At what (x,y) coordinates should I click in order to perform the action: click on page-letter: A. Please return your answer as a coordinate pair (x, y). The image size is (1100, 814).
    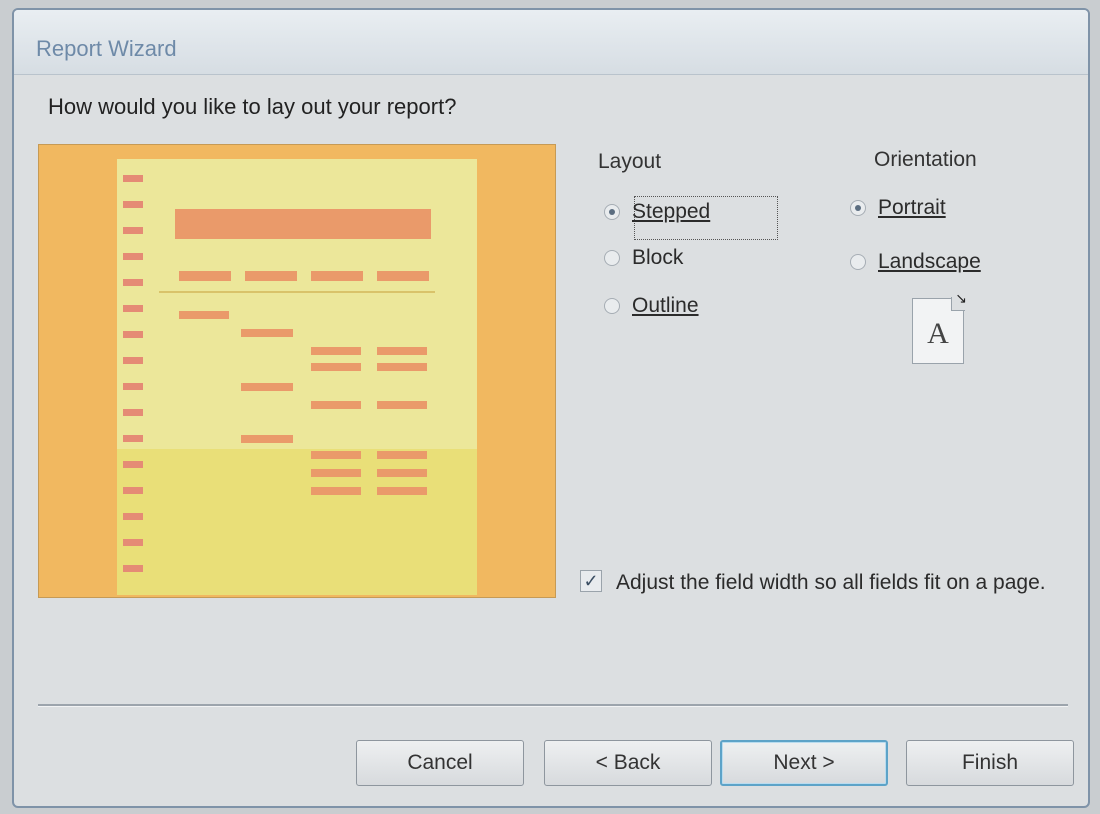
    Looking at the image, I should click on (938, 333).